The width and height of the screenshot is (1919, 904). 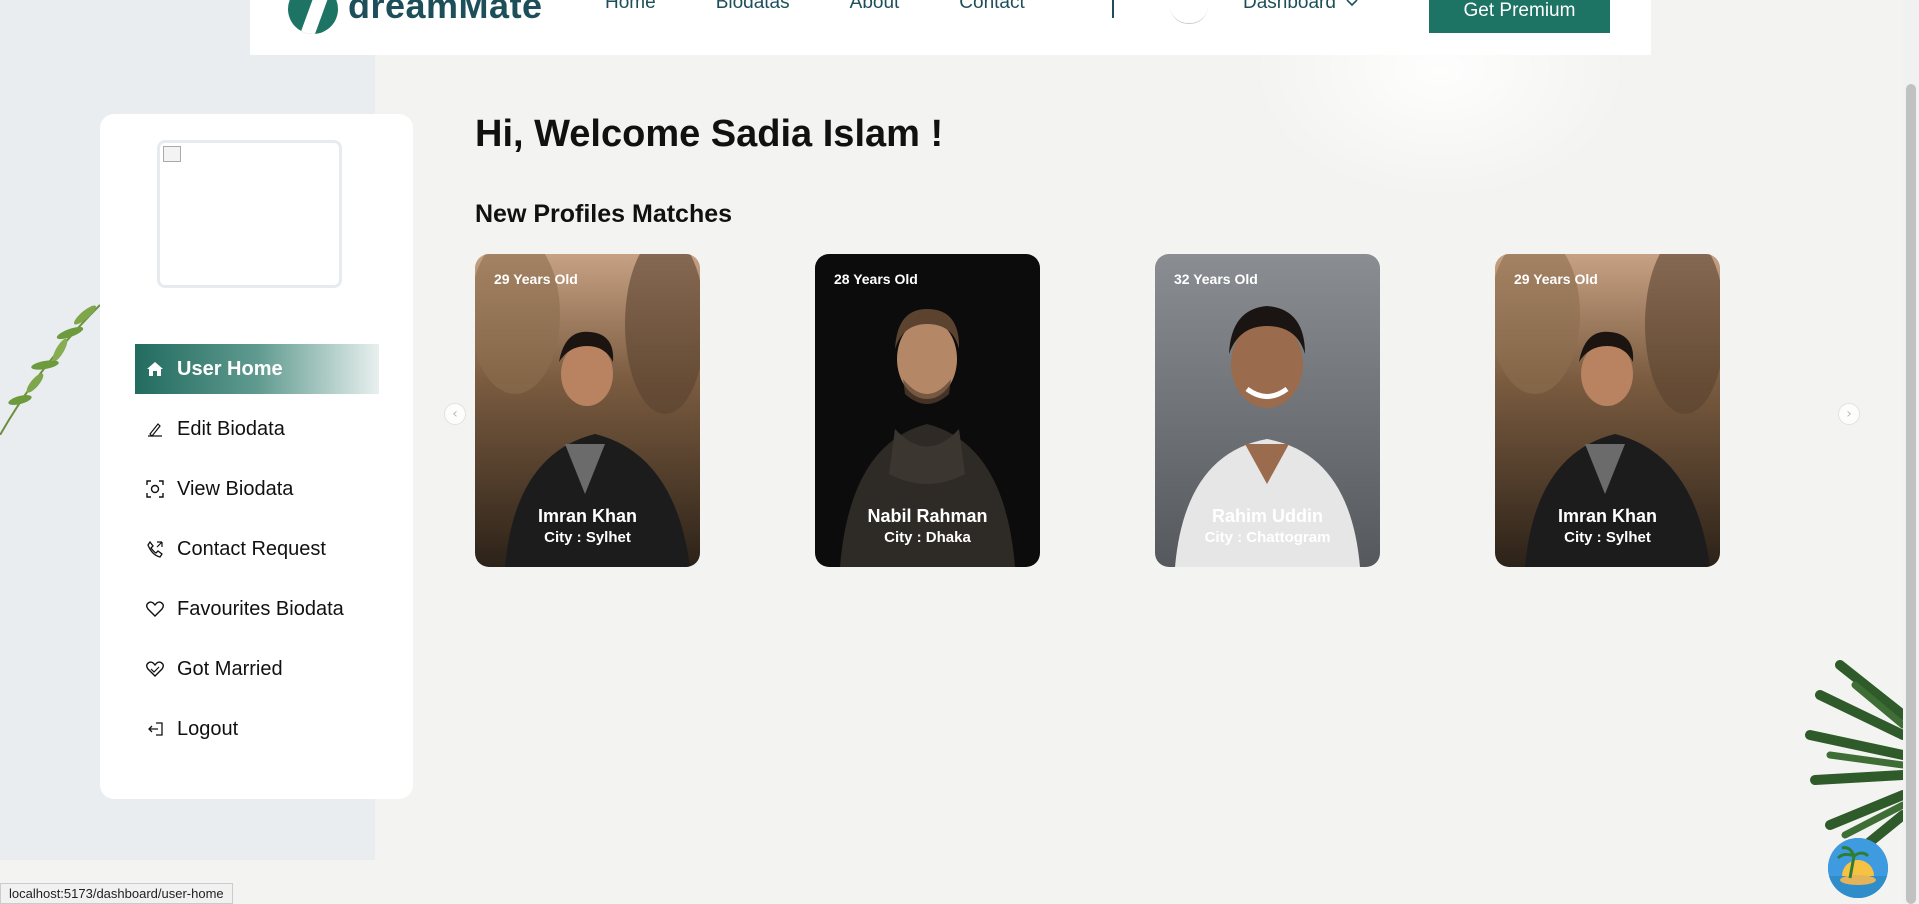 I want to click on sidebar-item-contact-request: Contact Request, so click(x=257, y=549).